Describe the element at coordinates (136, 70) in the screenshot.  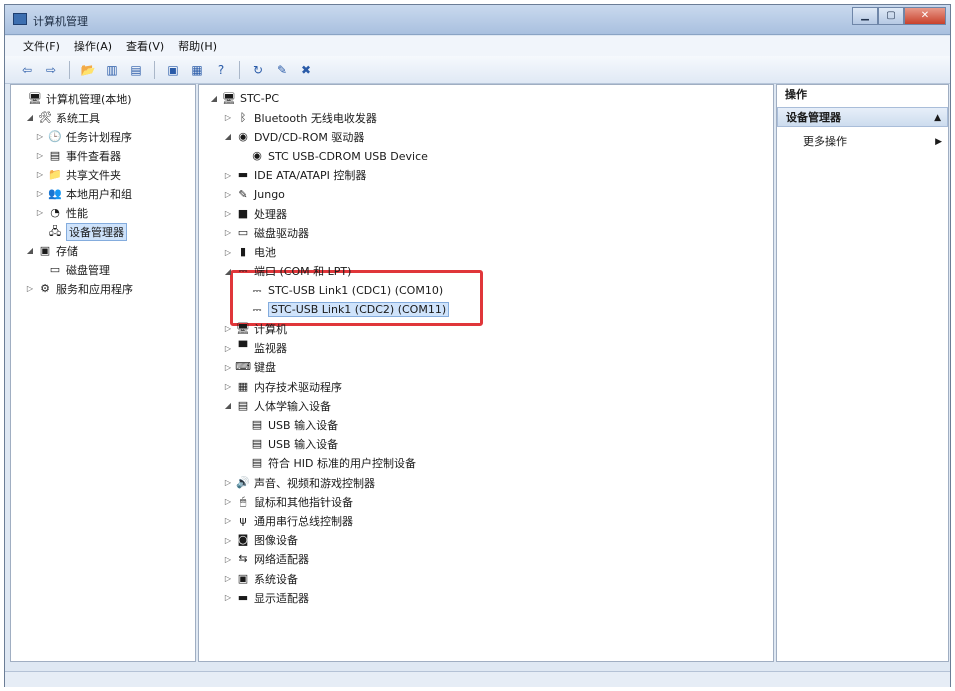
I see `export-list-icon: ▤` at that location.